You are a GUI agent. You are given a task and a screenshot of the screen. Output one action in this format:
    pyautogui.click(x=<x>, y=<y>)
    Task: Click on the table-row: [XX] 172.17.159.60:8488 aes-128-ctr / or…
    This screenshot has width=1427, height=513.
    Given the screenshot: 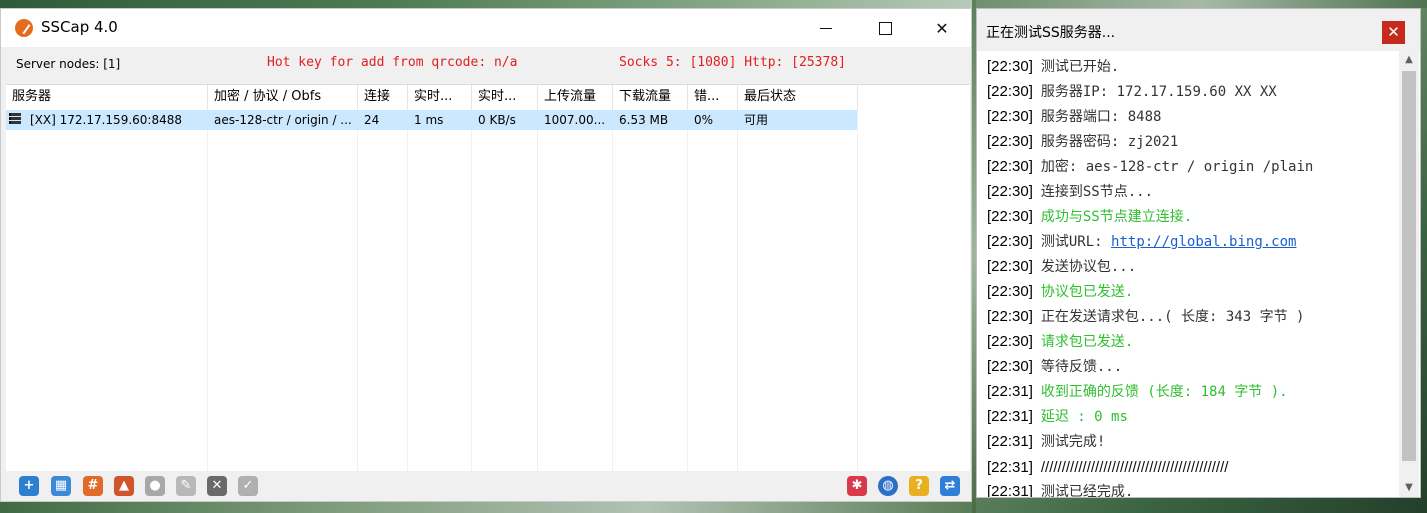 What is the action you would take?
    pyautogui.click(x=431, y=120)
    